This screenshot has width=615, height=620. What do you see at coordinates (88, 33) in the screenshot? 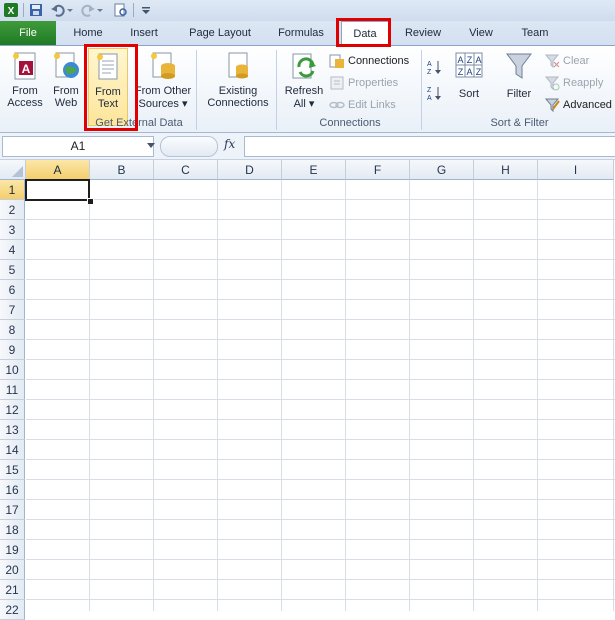
I see `tab-home: Home` at bounding box center [88, 33].